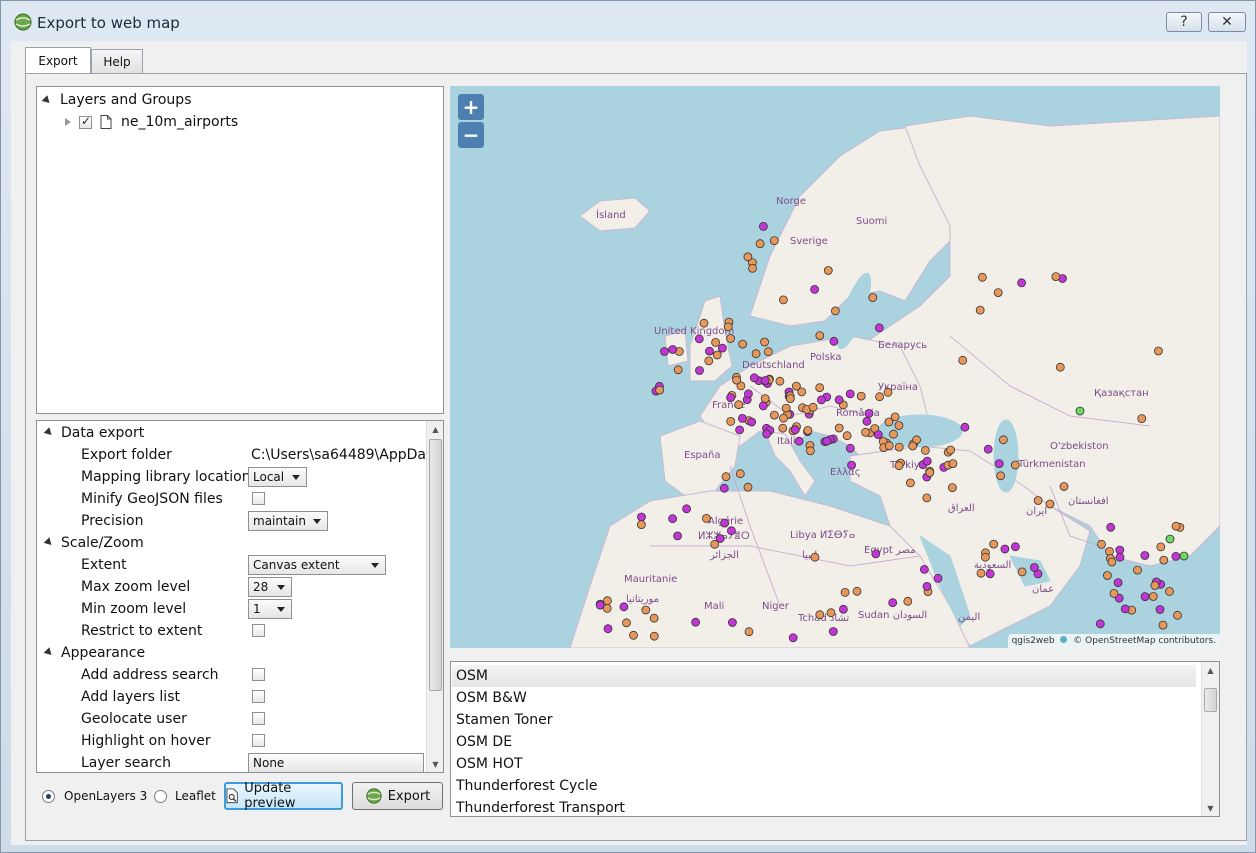 Image resolution: width=1256 pixels, height=853 pixels. What do you see at coordinates (345, 455) in the screenshot?
I see `export-folder-path: C:\Users\sa64489\AppData` at bounding box center [345, 455].